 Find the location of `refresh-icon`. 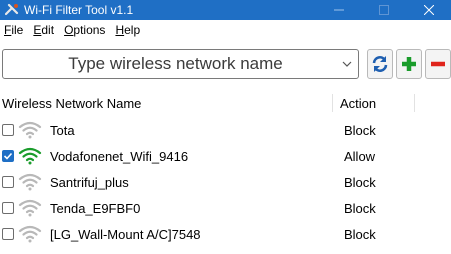

refresh-icon is located at coordinates (380, 64).